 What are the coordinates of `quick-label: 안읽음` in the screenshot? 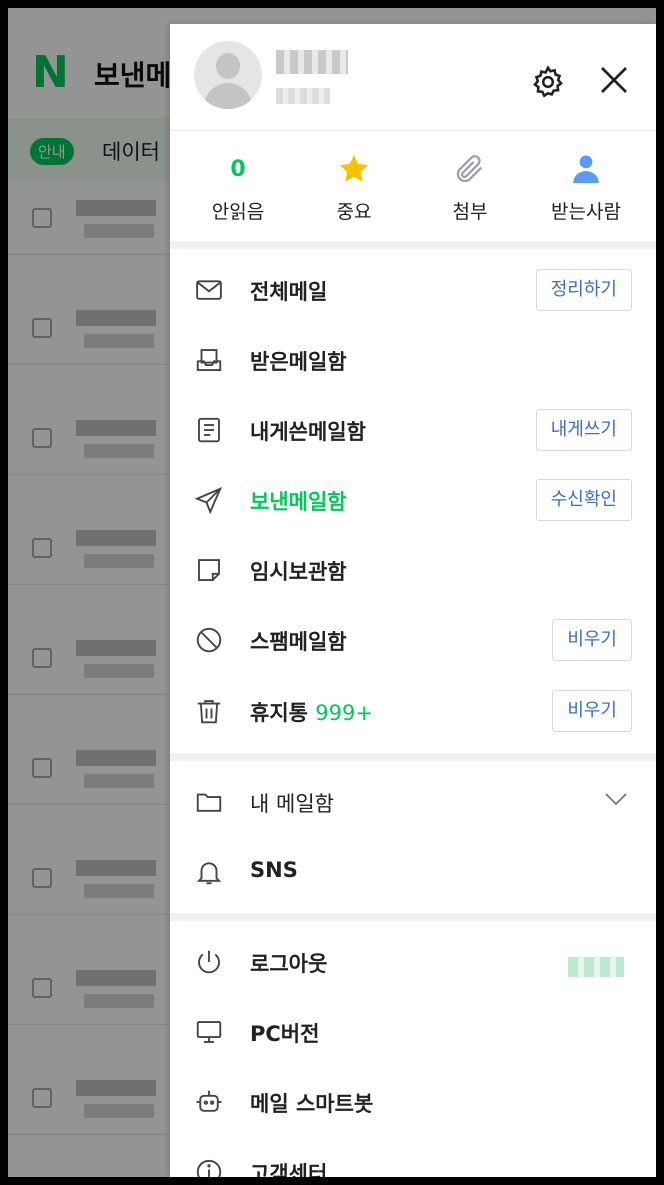 It's located at (238, 212).